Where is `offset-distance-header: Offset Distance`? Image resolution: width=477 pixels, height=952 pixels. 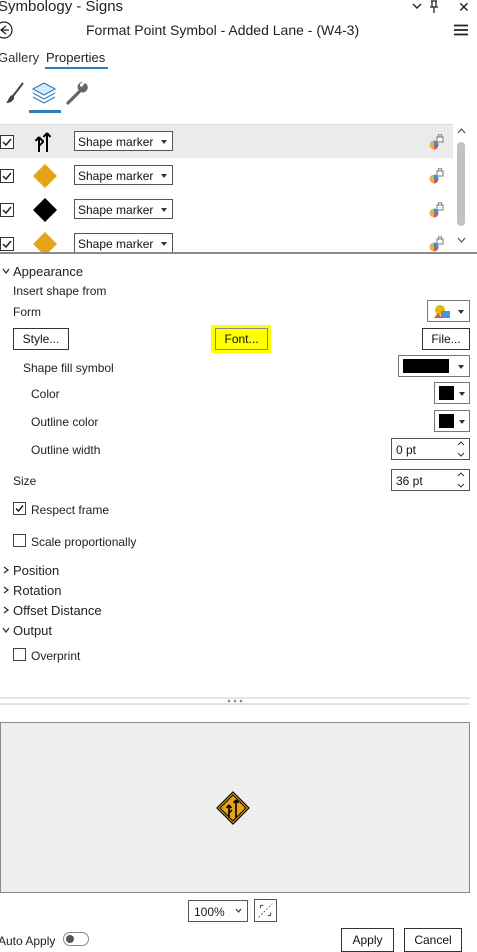
offset-distance-header: Offset Distance is located at coordinates (57, 610).